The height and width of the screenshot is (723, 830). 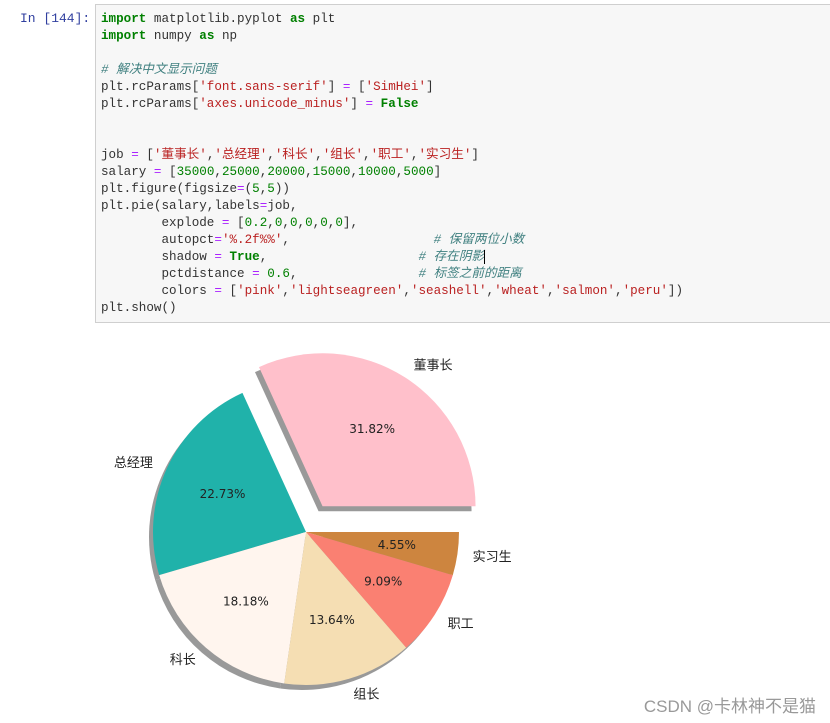 What do you see at coordinates (397, 545) in the screenshot?
I see `pie-pct-label: 4.55%` at bounding box center [397, 545].